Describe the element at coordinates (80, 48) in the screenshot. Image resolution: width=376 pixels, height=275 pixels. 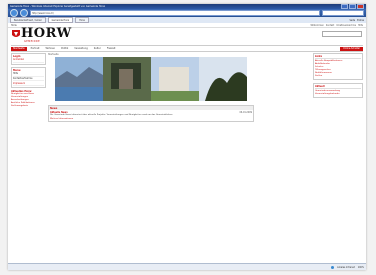
I see `menu-item-verwaltung: Verwaltung` at that location.